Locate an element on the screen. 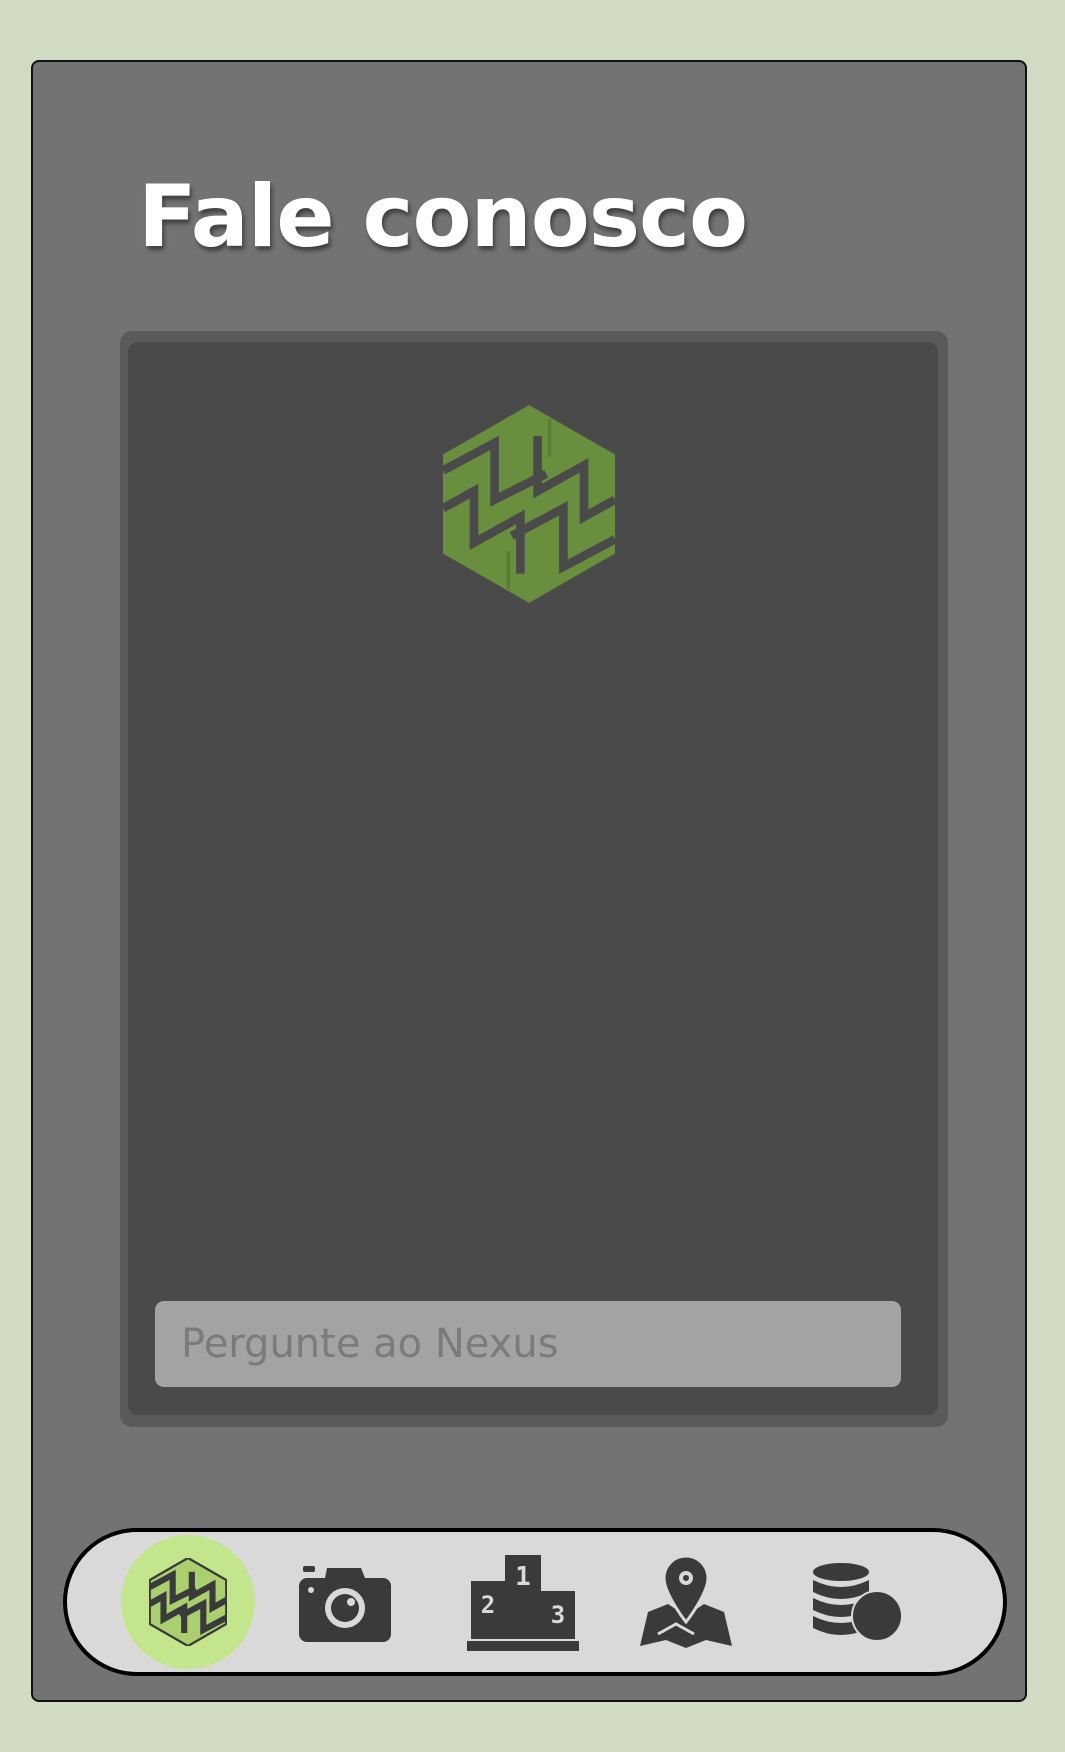 This screenshot has width=1065, height=1752. camera-icon is located at coordinates (345, 1604).